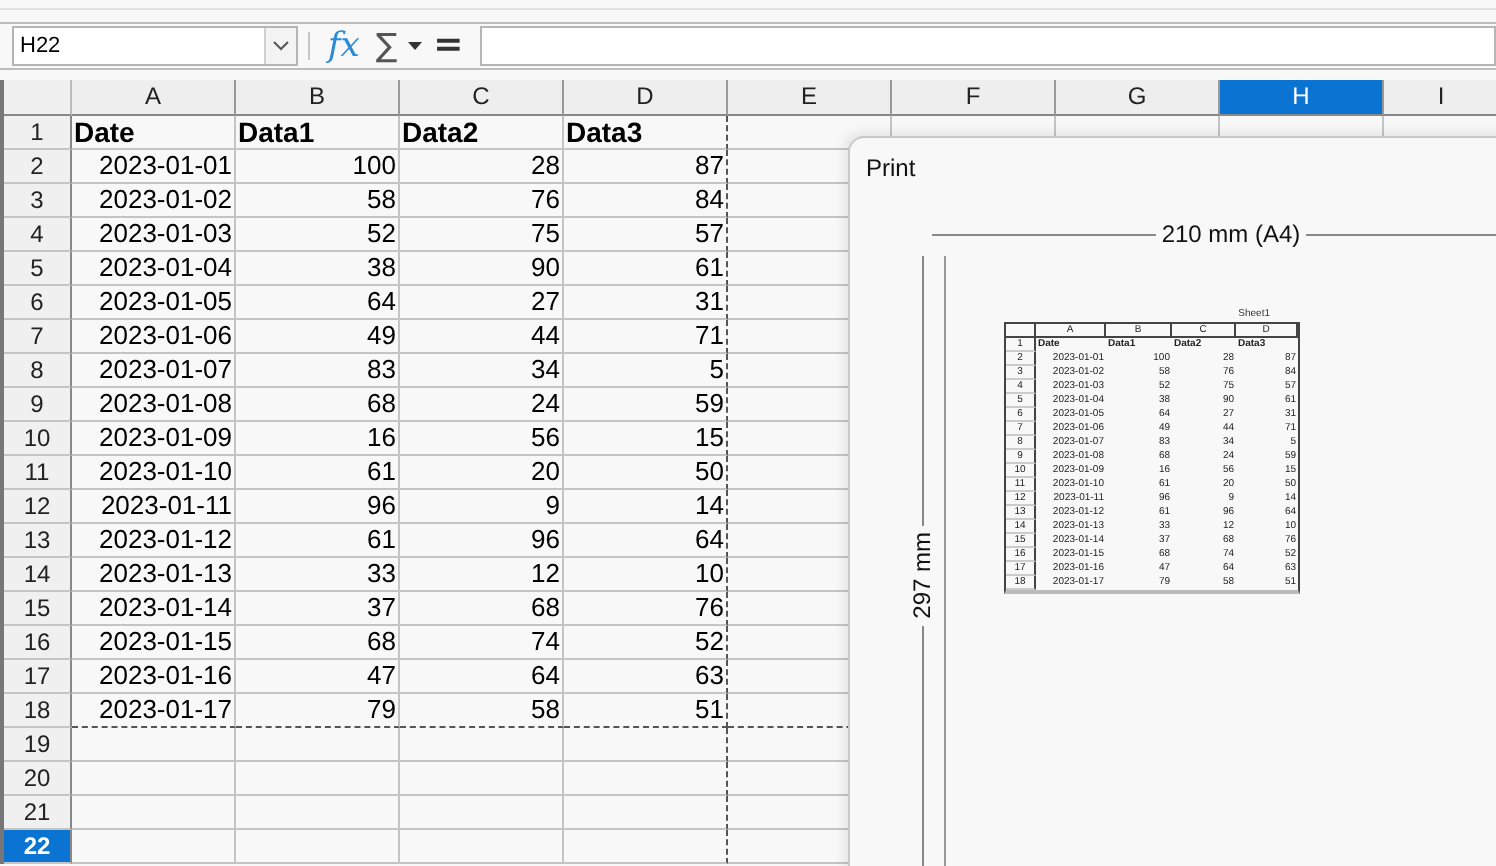 Image resolution: width=1496 pixels, height=866 pixels. I want to click on table-cell: 96, so click(482, 541).